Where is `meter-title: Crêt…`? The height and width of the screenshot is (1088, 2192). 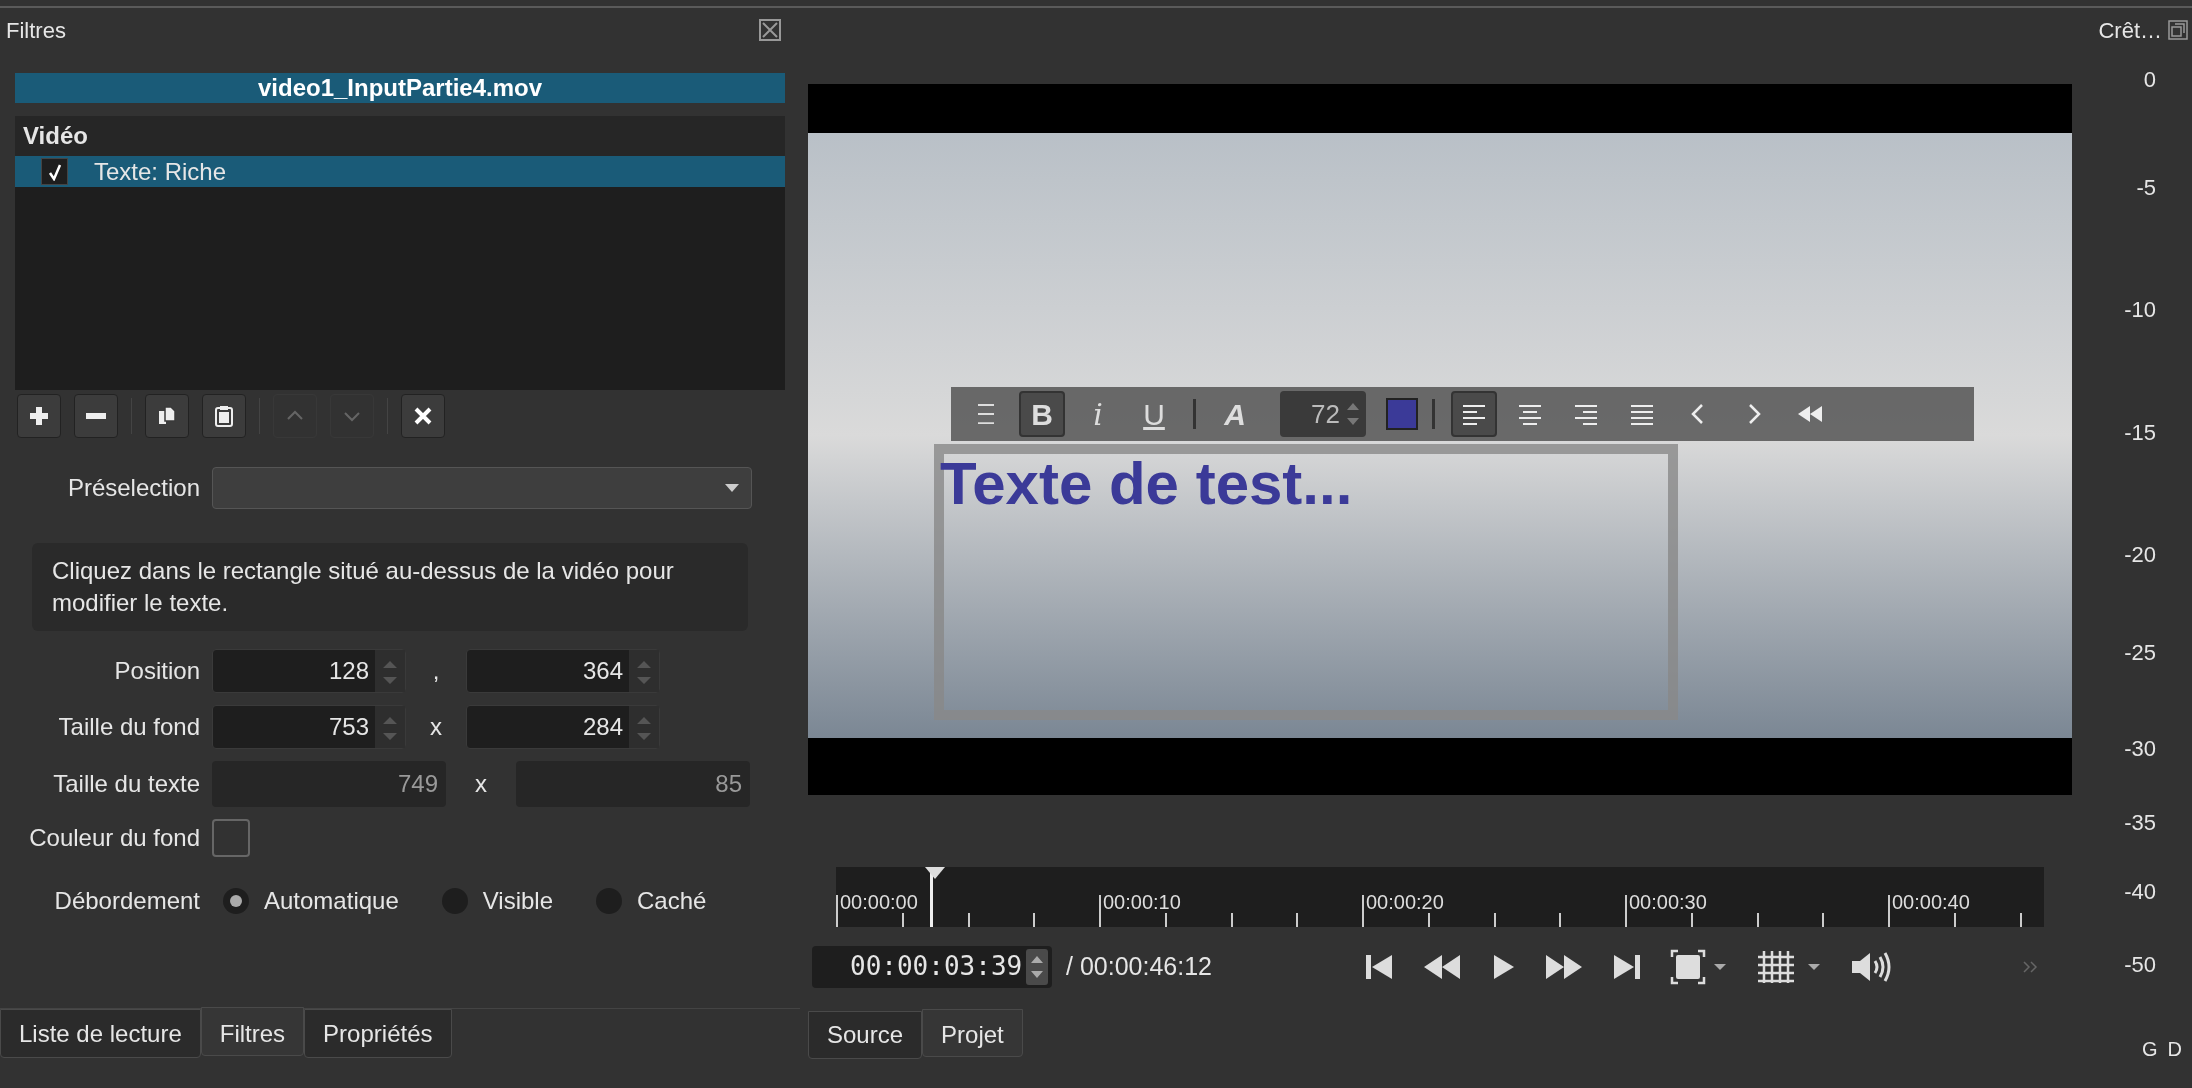 meter-title: Crêt… is located at coordinates (2130, 30).